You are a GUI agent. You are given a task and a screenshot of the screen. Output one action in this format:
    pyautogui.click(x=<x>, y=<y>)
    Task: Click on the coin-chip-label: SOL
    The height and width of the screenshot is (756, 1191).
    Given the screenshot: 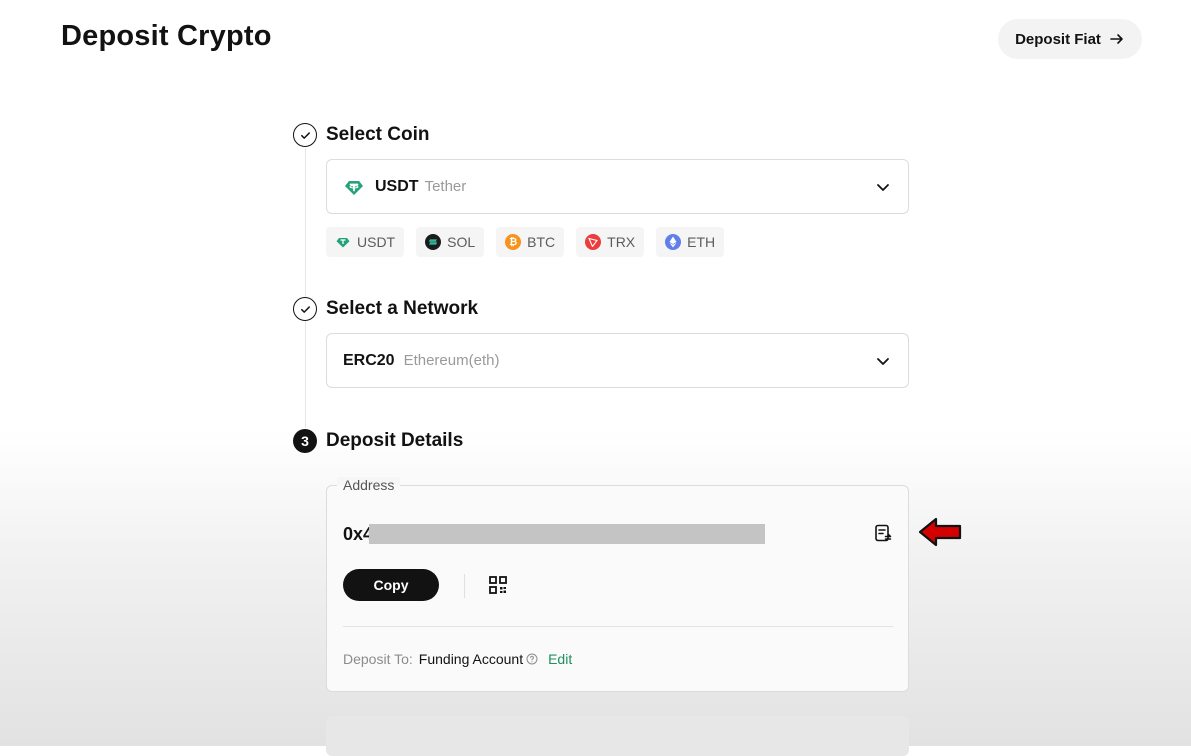 What is the action you would take?
    pyautogui.click(x=461, y=242)
    